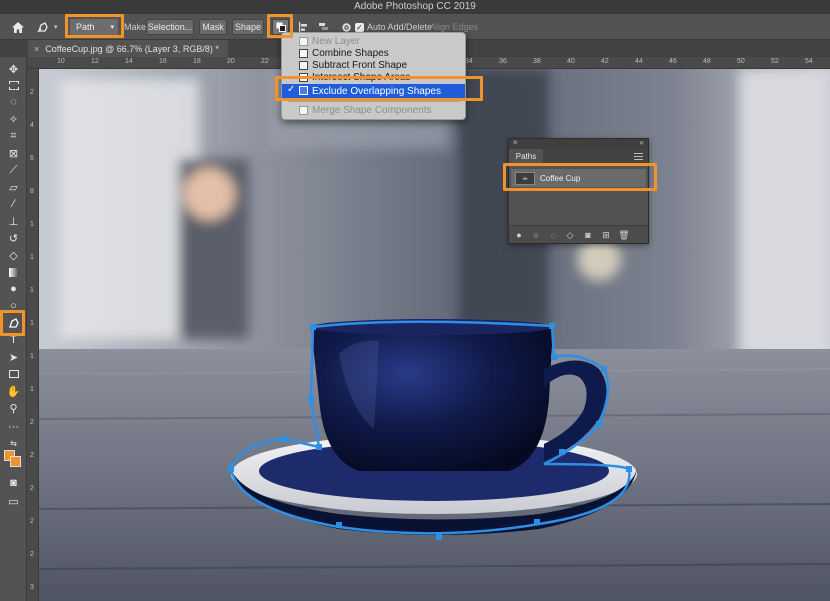 This screenshot has height=601, width=830. What do you see at coordinates (553, 235) in the screenshot?
I see `load-as-selection-icon: ◌` at bounding box center [553, 235].